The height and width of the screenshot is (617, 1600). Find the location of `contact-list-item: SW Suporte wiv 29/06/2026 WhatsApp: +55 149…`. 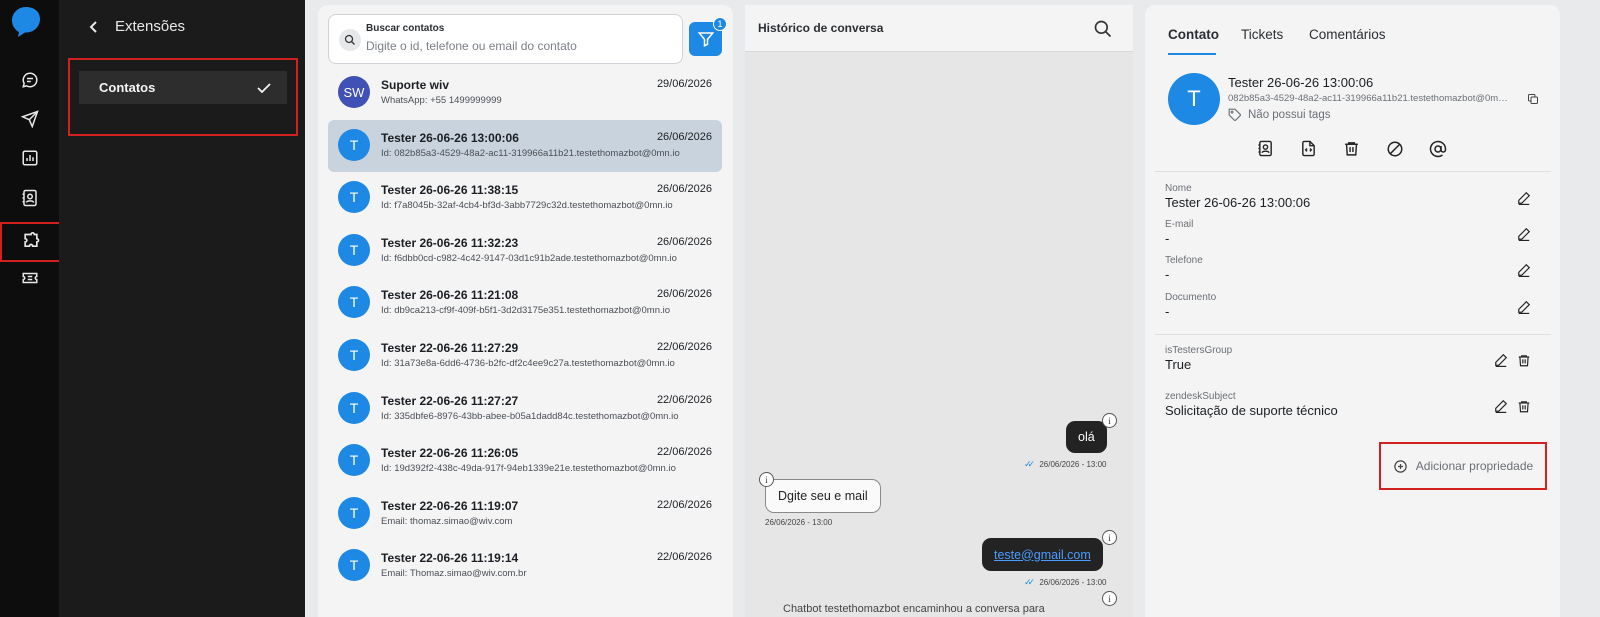

contact-list-item: SW Suporte wiv 29/06/2026 WhatsApp: +55 149… is located at coordinates (525, 93).